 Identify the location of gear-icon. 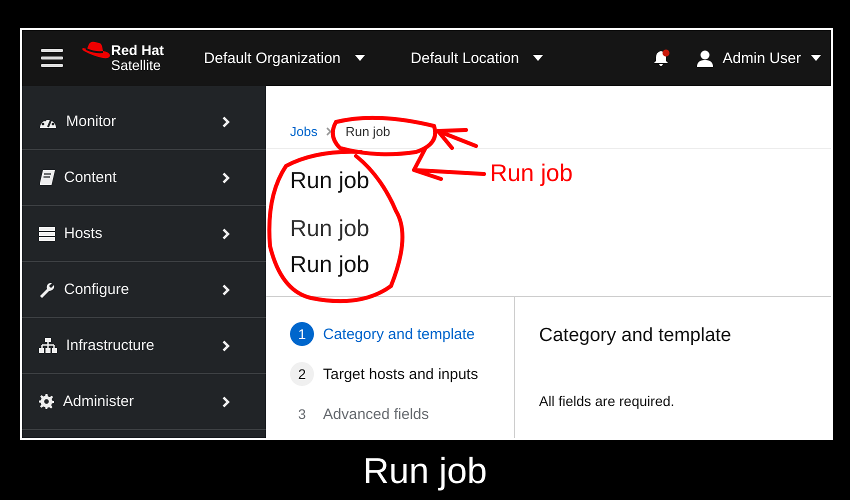
(46, 401).